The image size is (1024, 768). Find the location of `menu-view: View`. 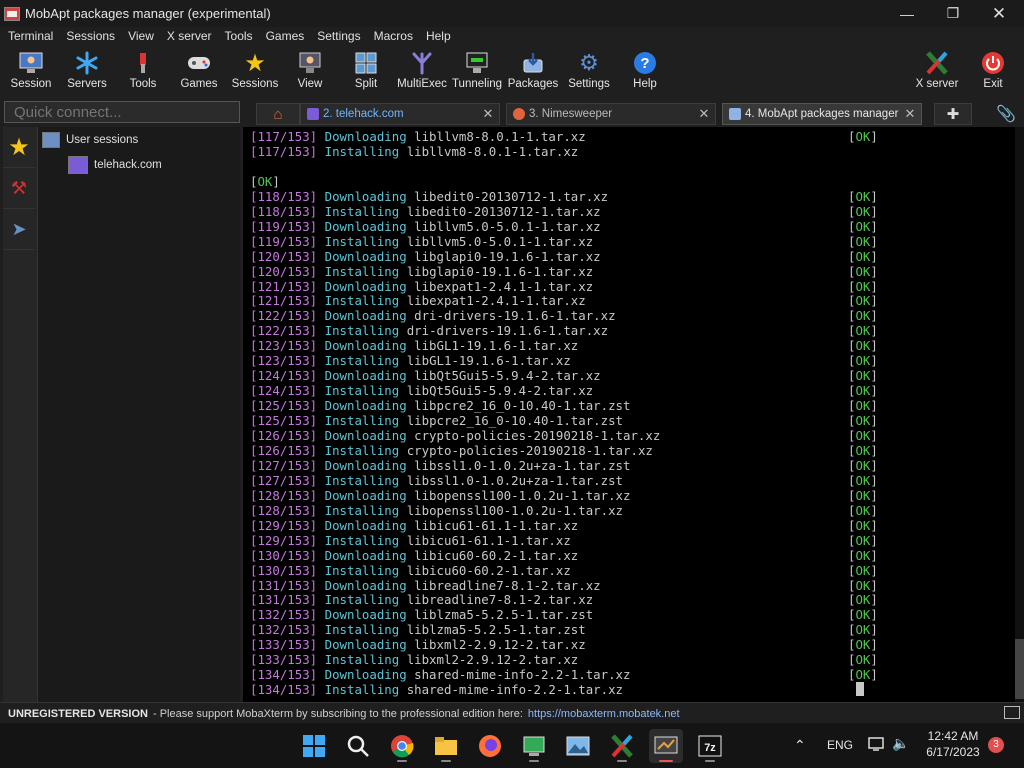

menu-view: View is located at coordinates (137, 36).